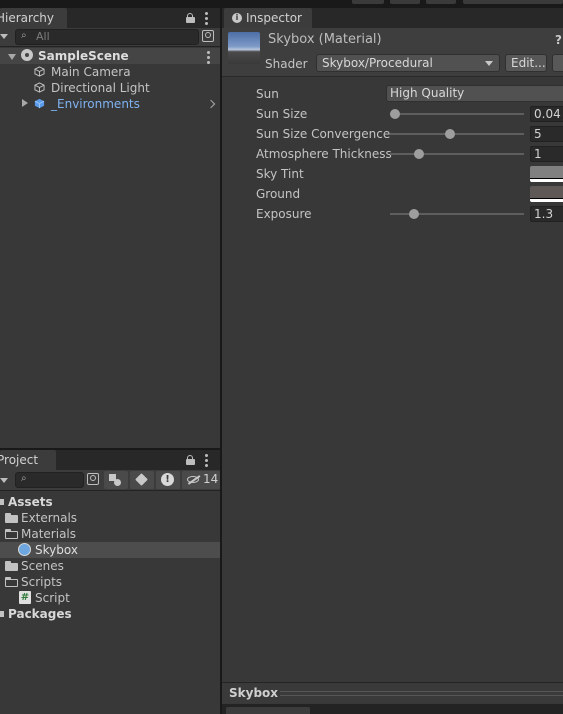 The width and height of the screenshot is (563, 714). What do you see at coordinates (489, 63) in the screenshot?
I see `chevron-down-icon` at bounding box center [489, 63].